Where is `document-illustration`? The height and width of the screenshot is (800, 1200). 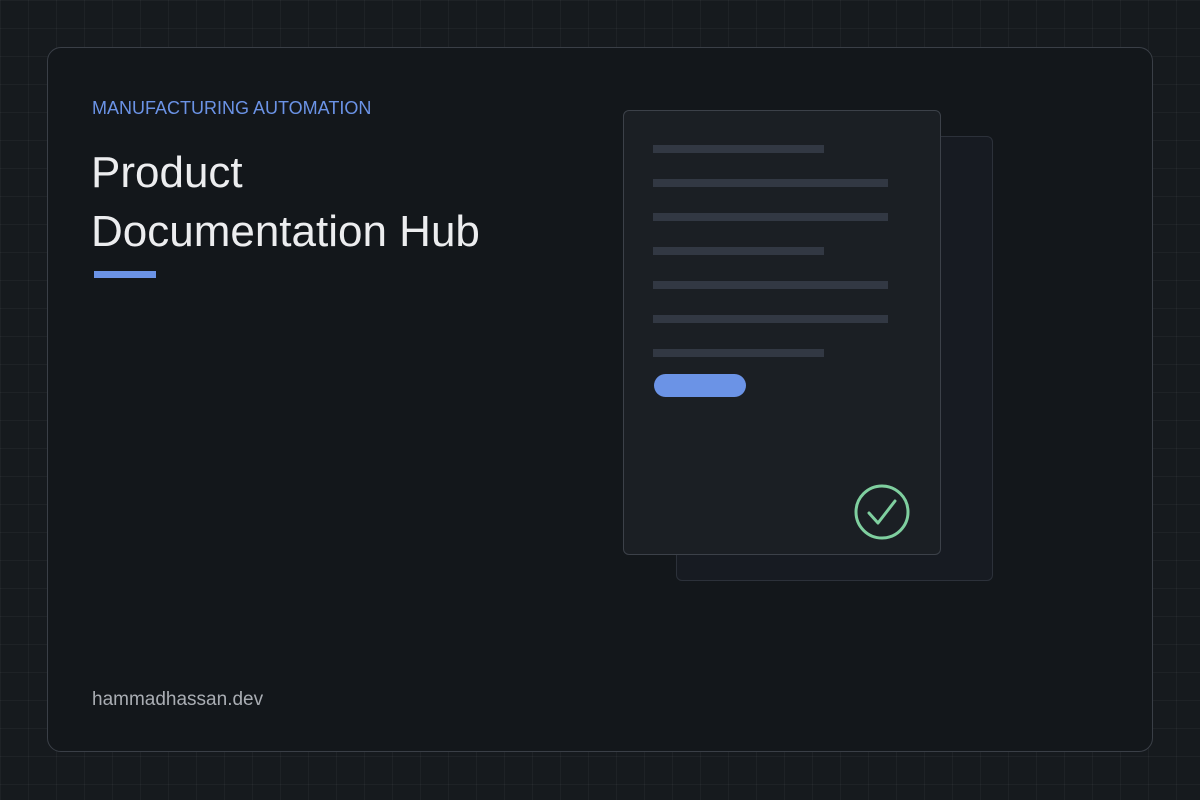 document-illustration is located at coordinates (782, 332).